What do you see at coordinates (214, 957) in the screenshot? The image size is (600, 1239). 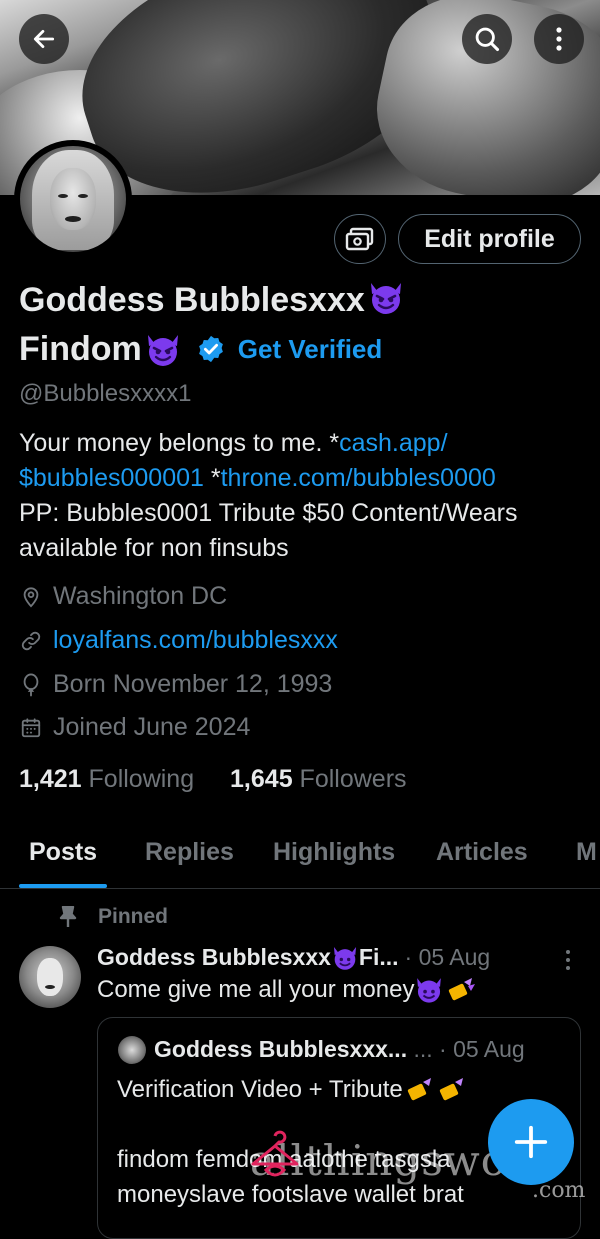 I see `post-author: Goddess Bubblesxxx` at bounding box center [214, 957].